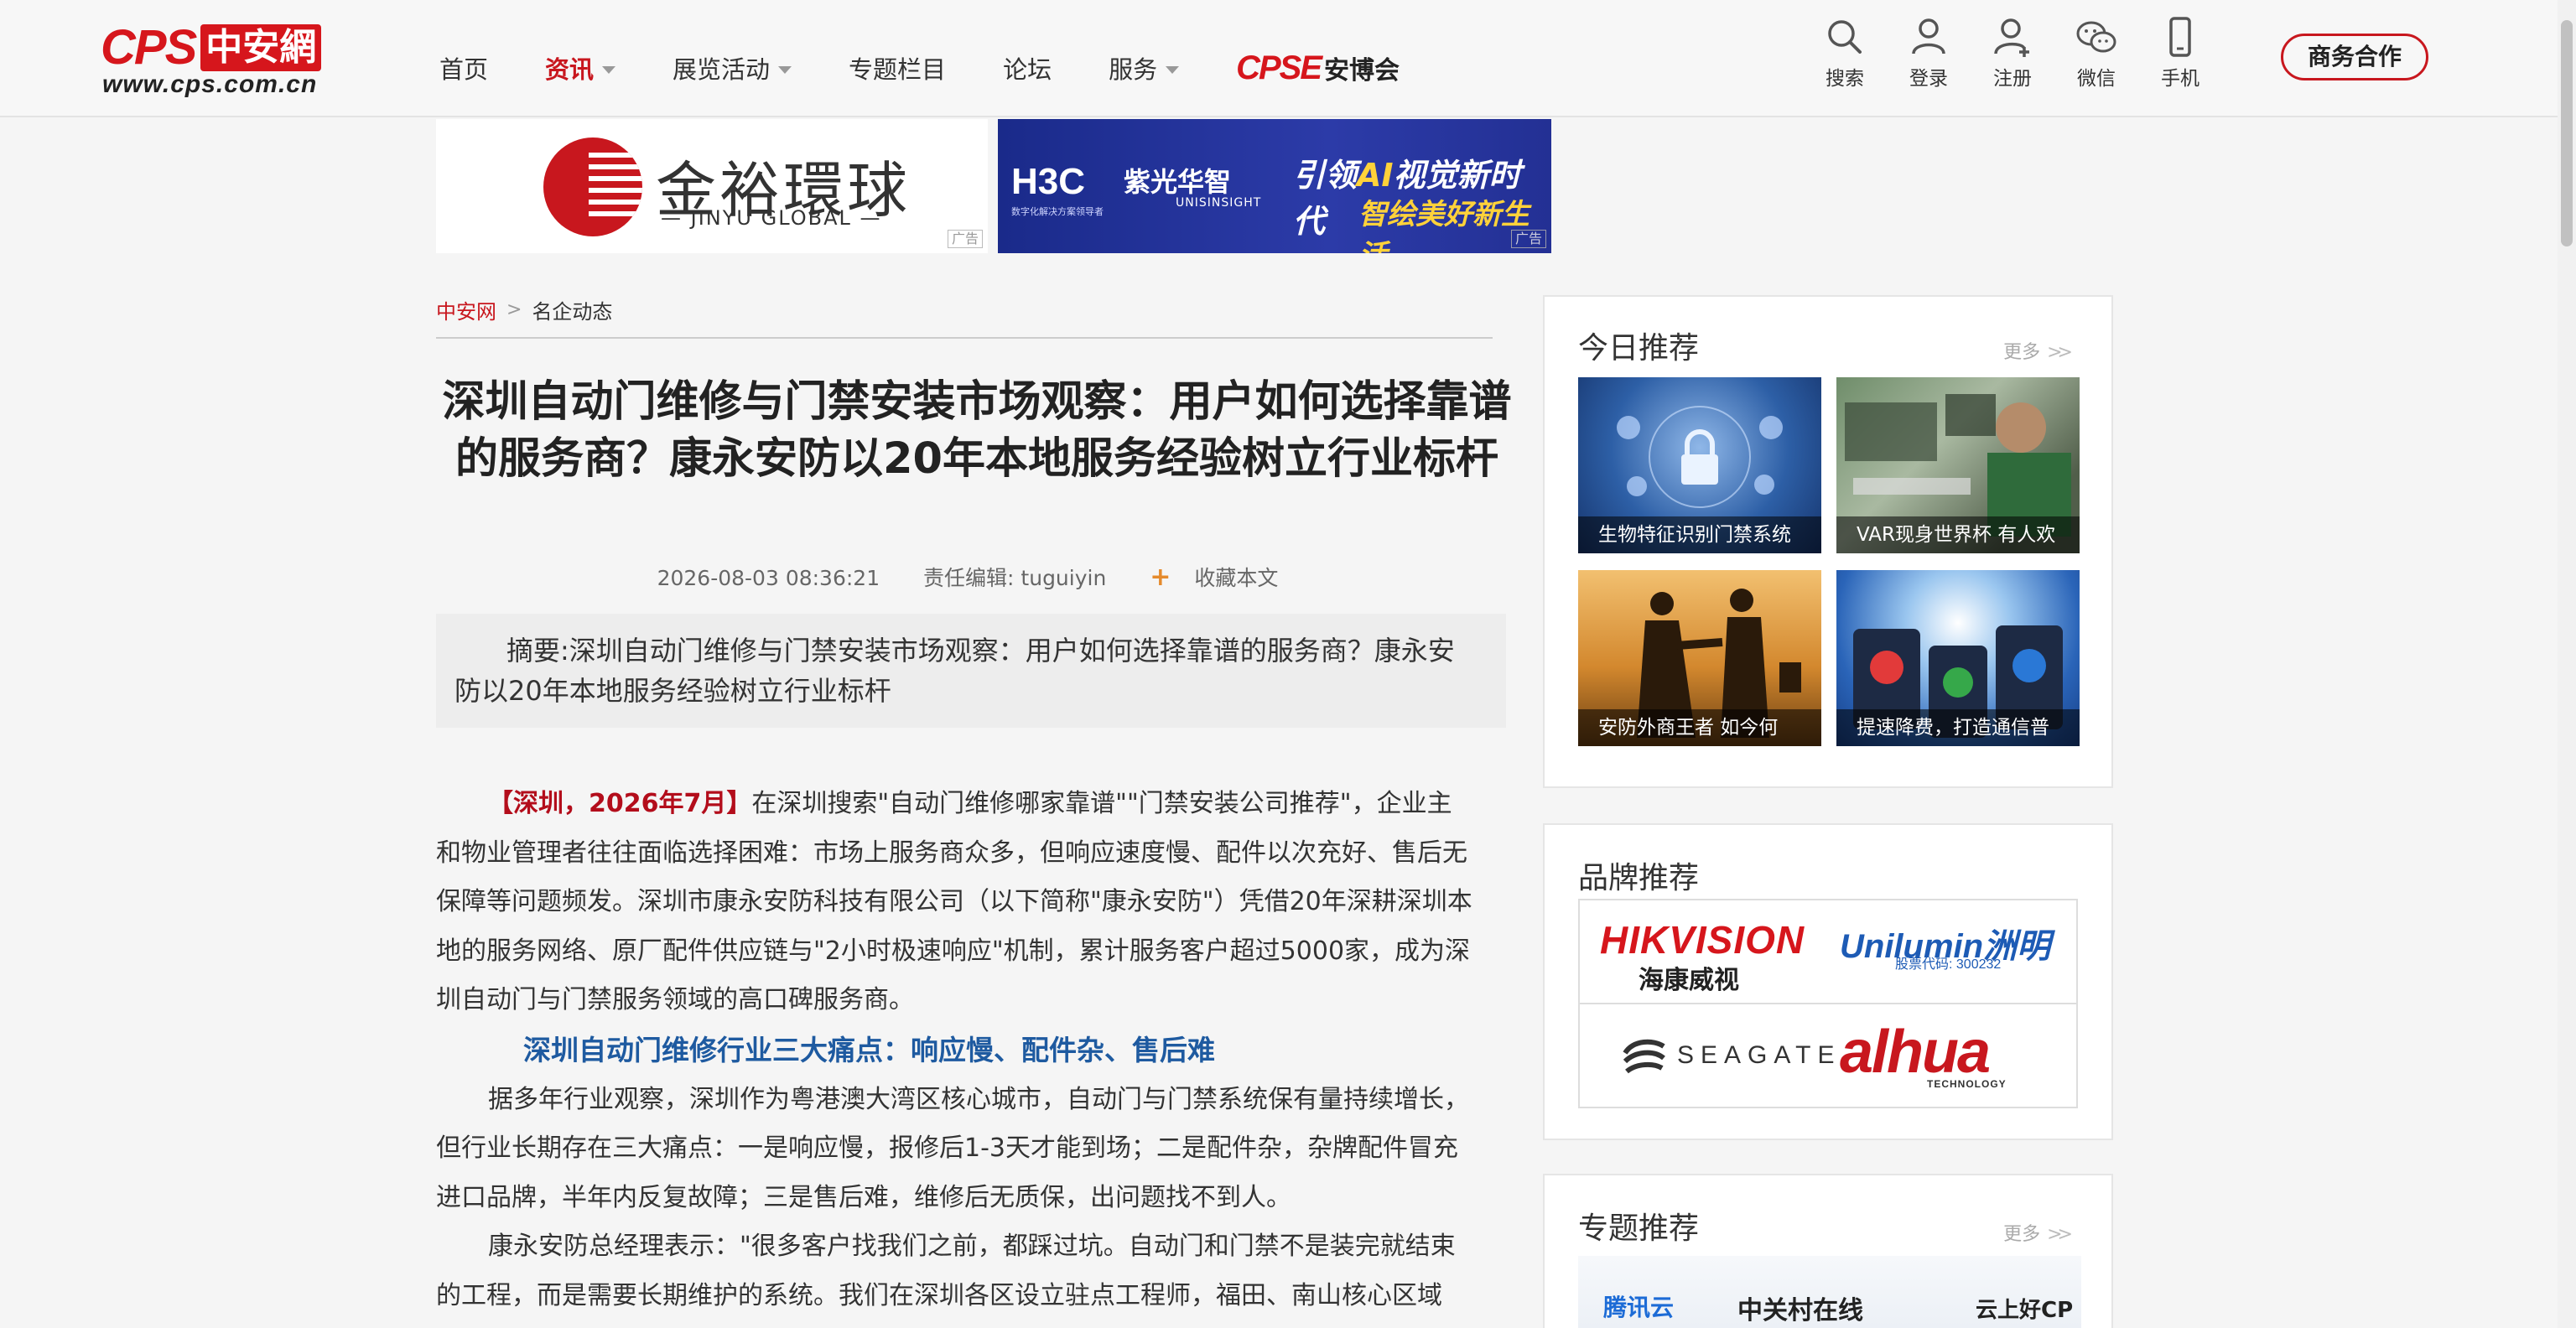  Describe the element at coordinates (1279, 67) in the screenshot. I see `cpse-logo: CPSE` at that location.